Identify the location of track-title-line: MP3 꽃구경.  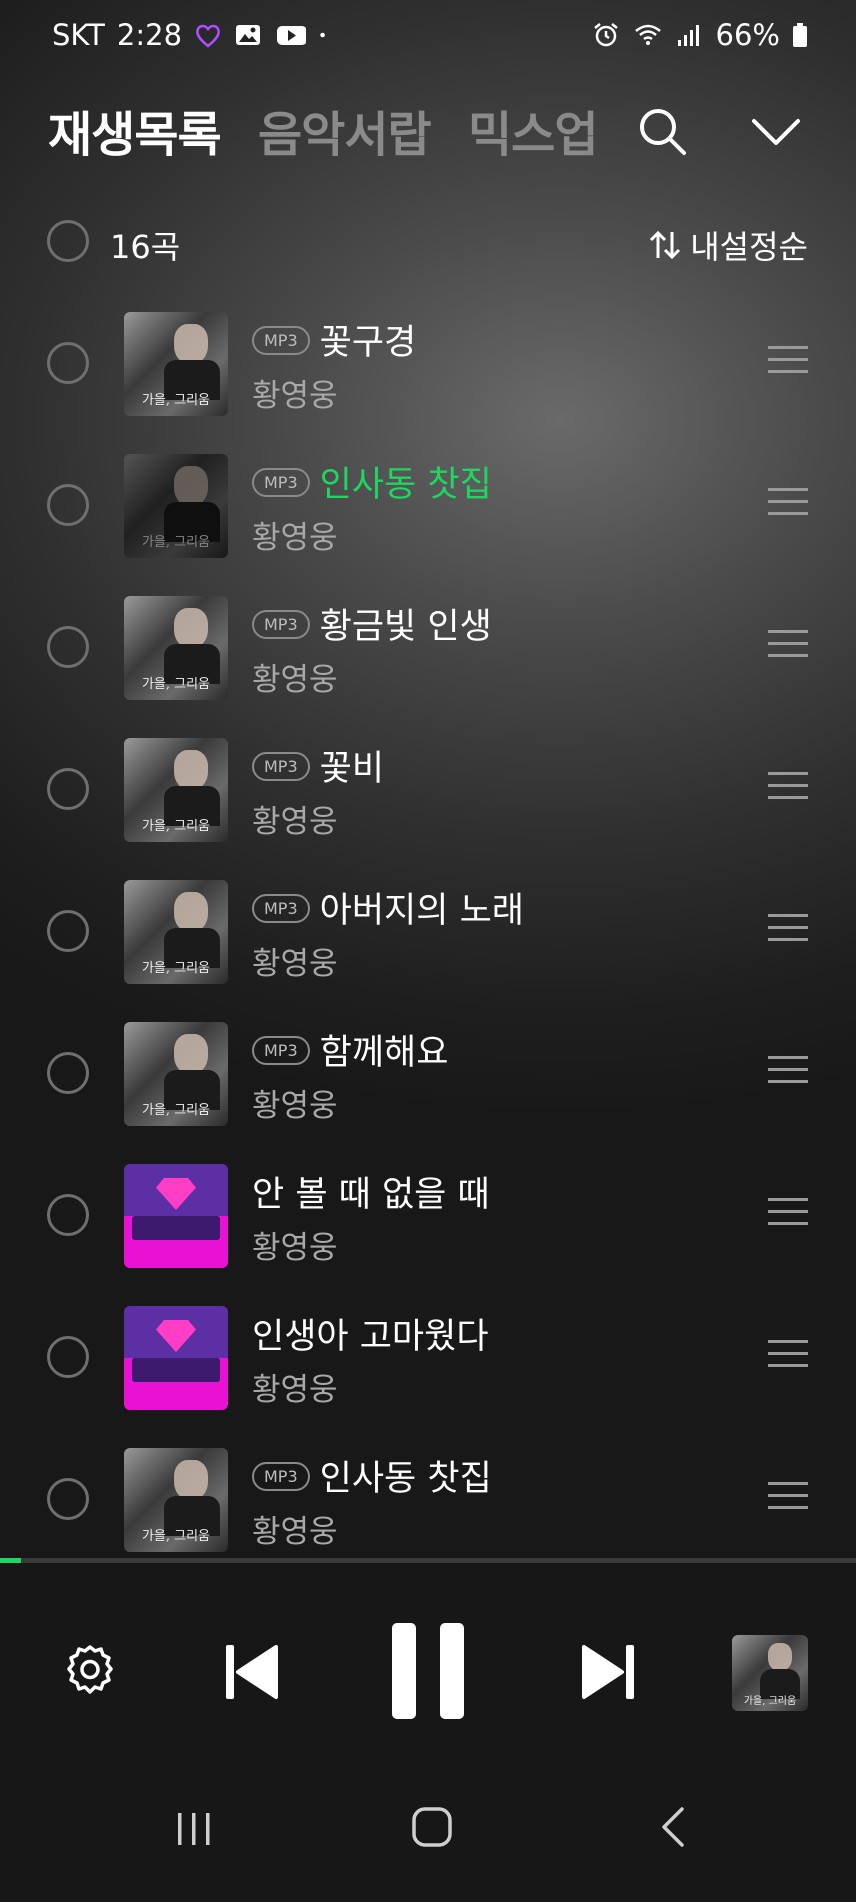
(334, 339).